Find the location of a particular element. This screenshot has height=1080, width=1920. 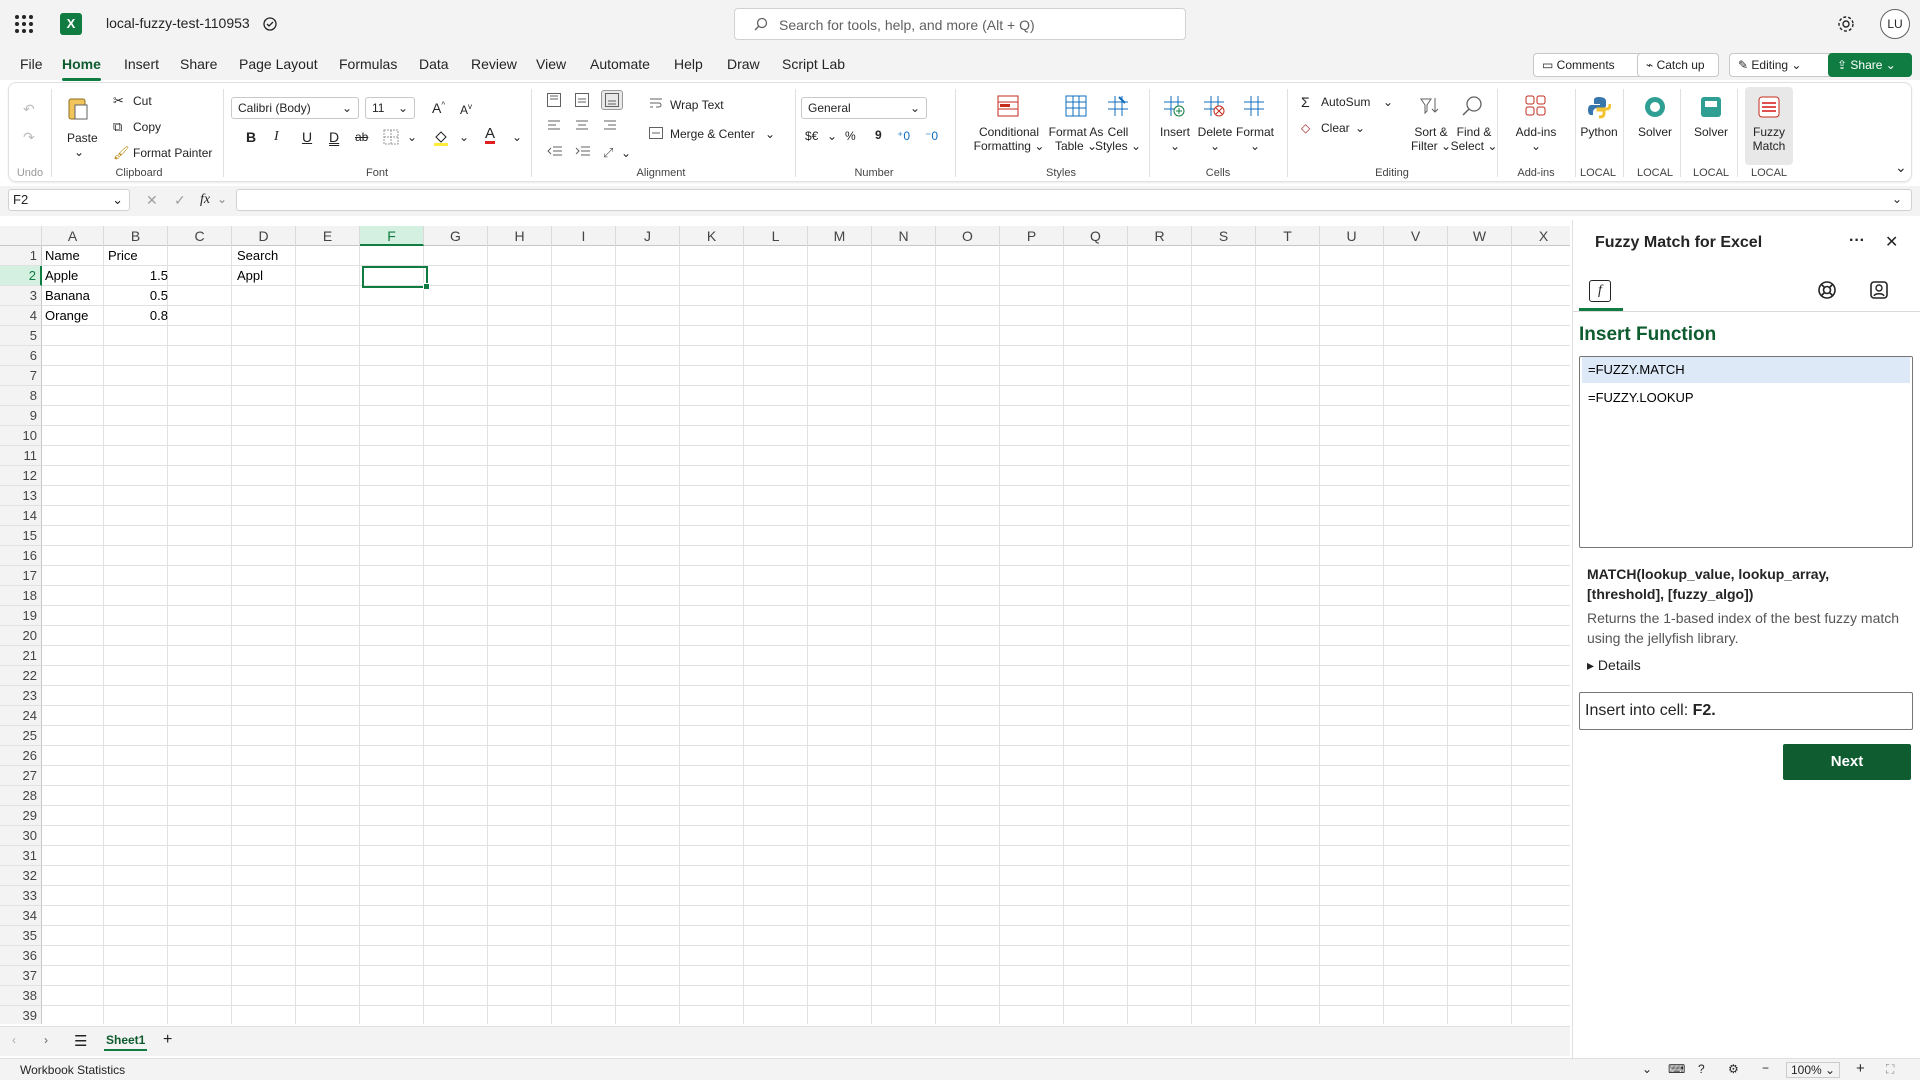

add-sheet-icon: + is located at coordinates (167, 1040).